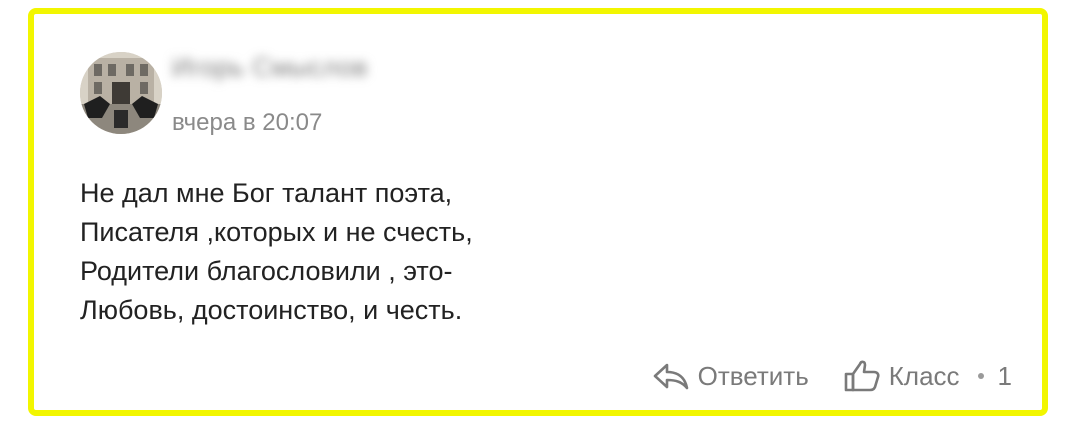 This screenshot has width=1080, height=432. What do you see at coordinates (753, 375) in the screenshot?
I see `reply-label: Ответить` at bounding box center [753, 375].